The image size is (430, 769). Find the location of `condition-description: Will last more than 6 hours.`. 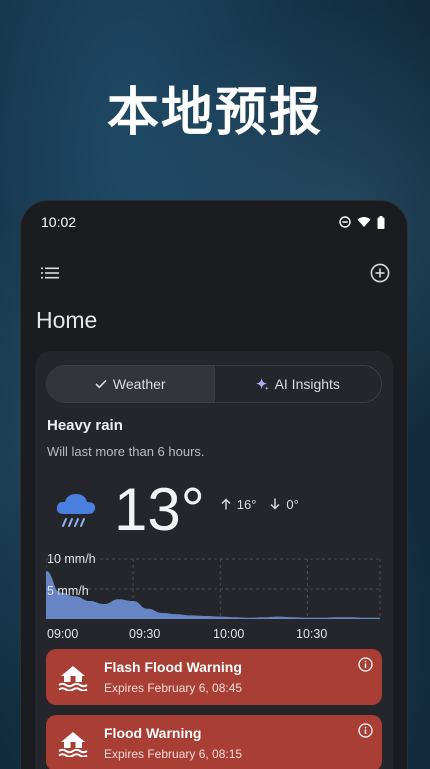

condition-description: Will last more than 6 hours. is located at coordinates (126, 451).